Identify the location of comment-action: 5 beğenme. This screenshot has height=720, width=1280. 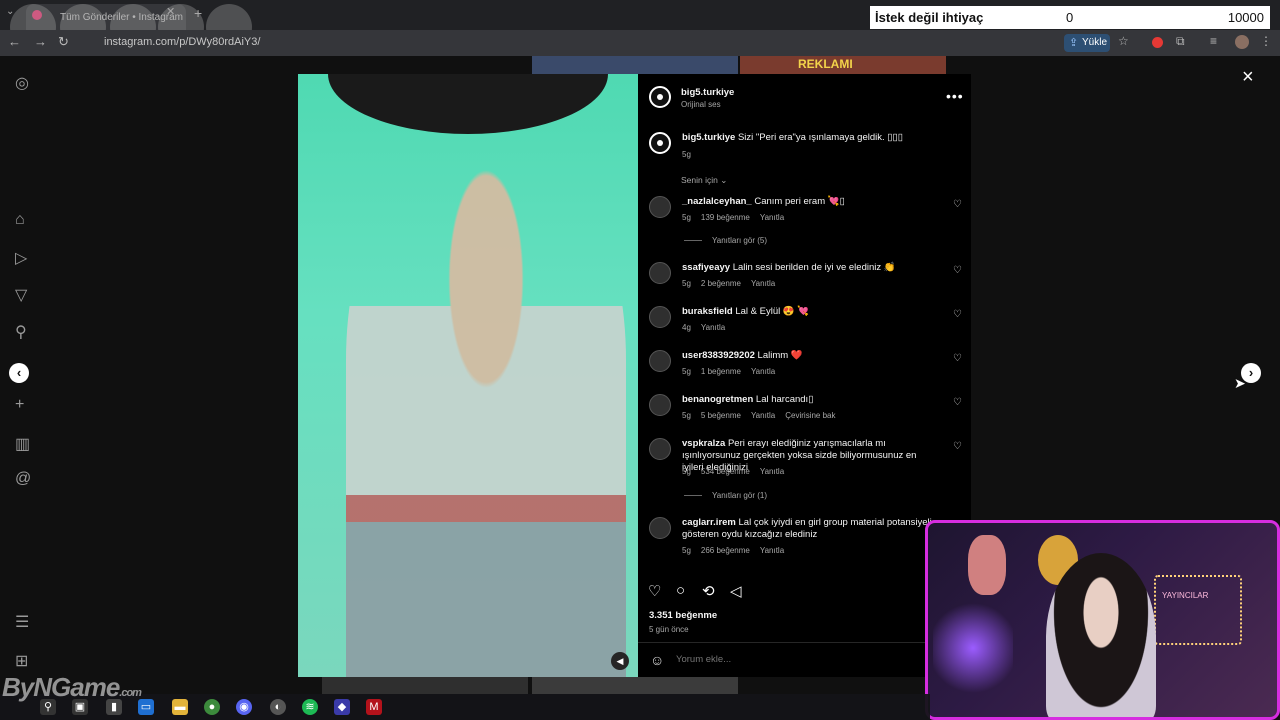
(721, 415).